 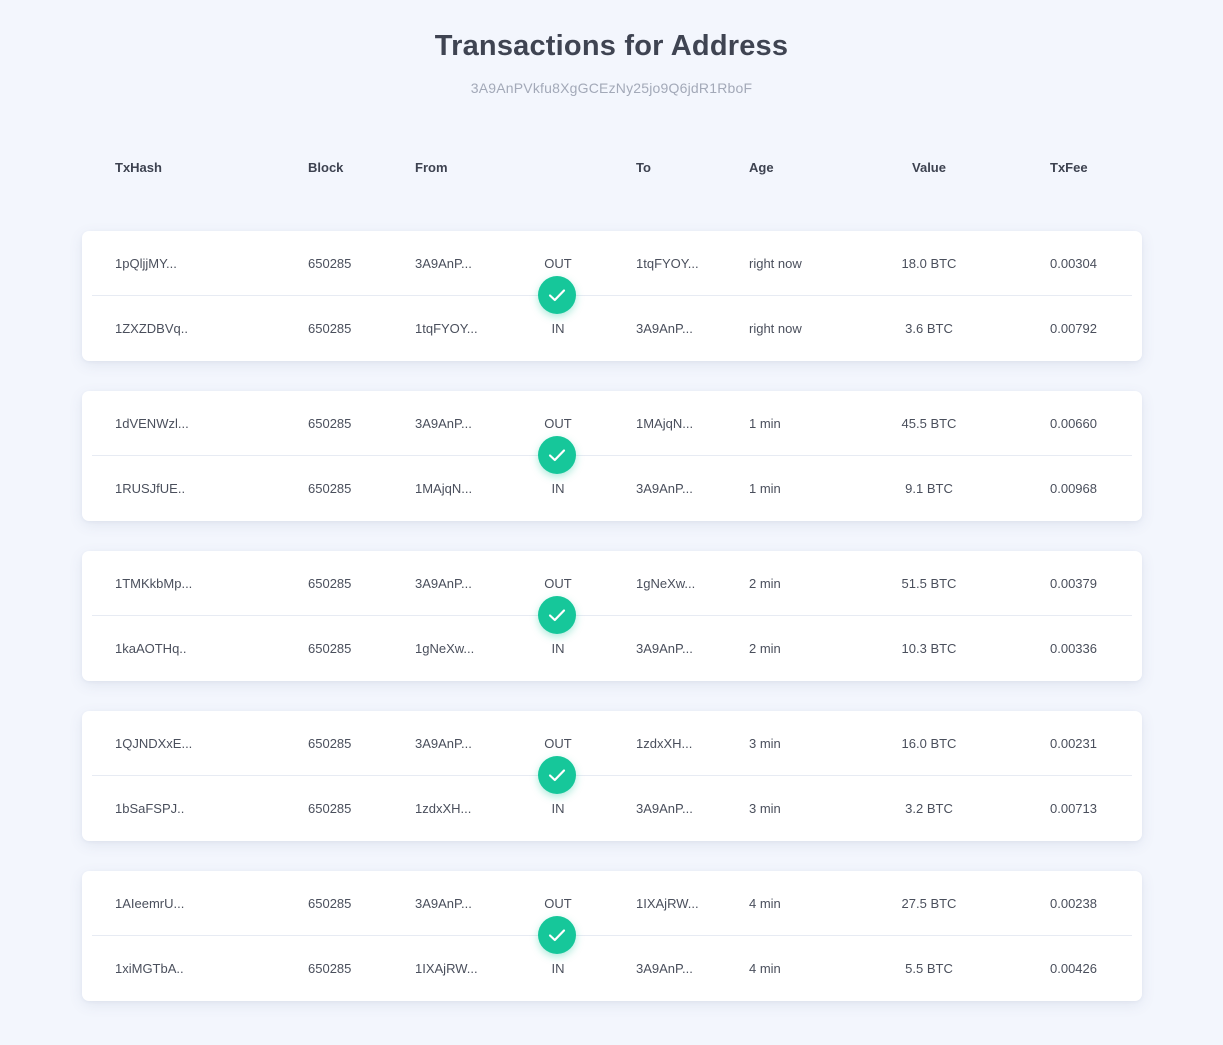 What do you see at coordinates (929, 488) in the screenshot?
I see `tx-value: 9.1 BTC` at bounding box center [929, 488].